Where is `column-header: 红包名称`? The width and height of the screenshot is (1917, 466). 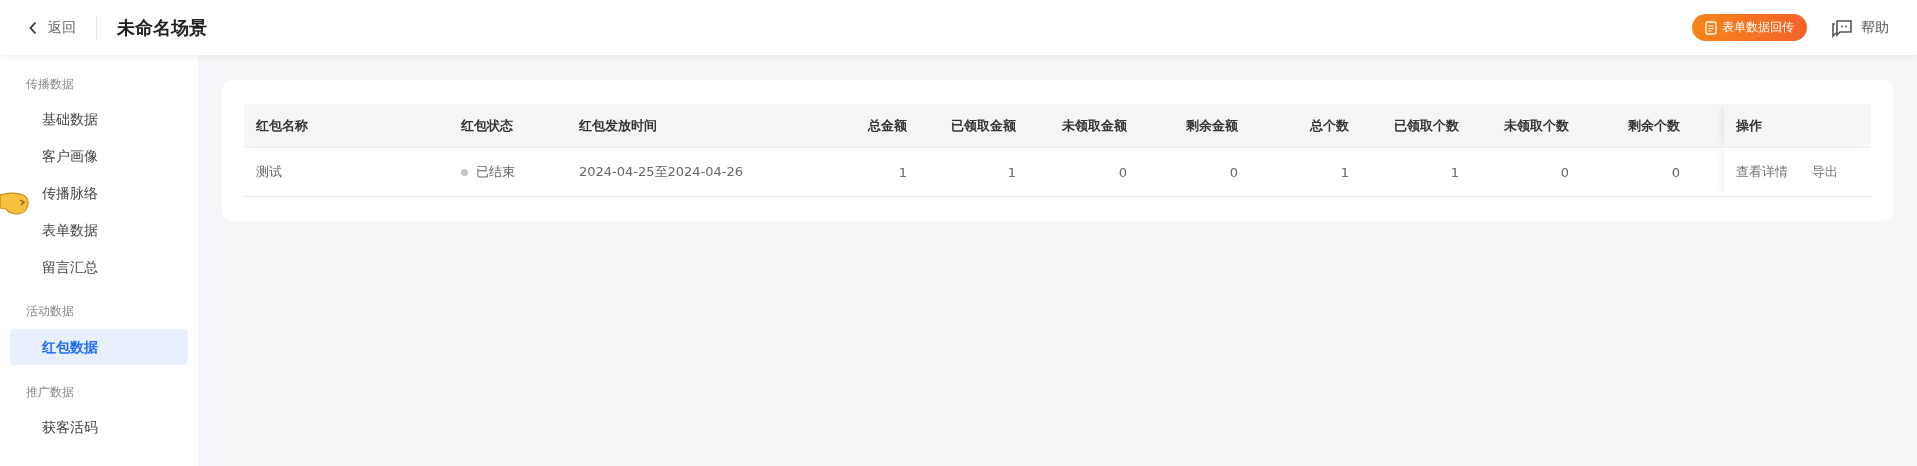 column-header: 红包名称 is located at coordinates (282, 125).